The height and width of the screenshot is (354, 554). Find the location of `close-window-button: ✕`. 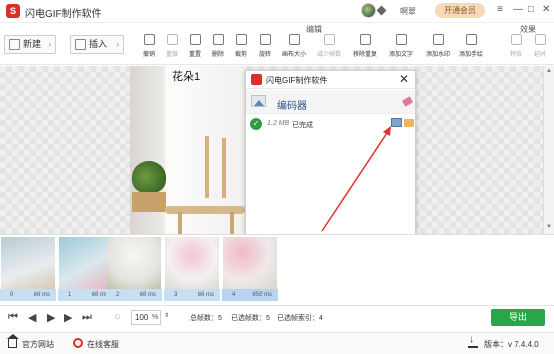

close-window-button: ✕ is located at coordinates (546, 10).